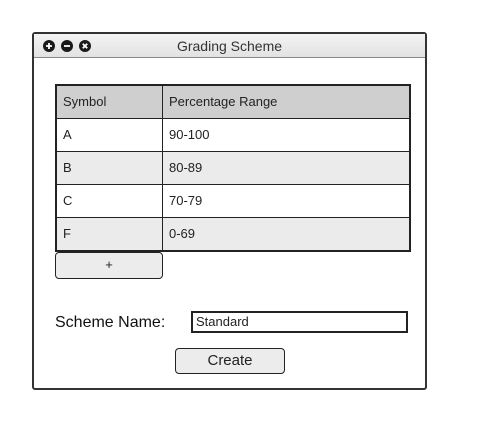 The image size is (481, 424). Describe the element at coordinates (286, 102) in the screenshot. I see `column-header-percentage-range: Percentage Range` at that location.